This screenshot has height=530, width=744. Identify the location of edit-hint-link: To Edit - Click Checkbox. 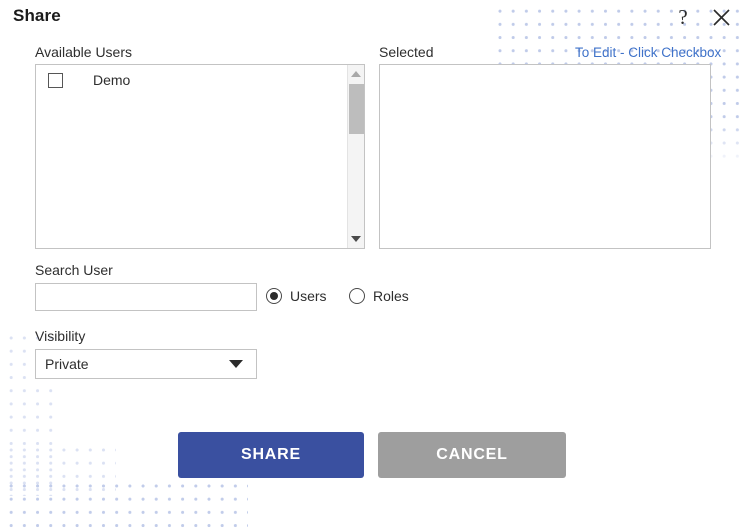
(648, 52).